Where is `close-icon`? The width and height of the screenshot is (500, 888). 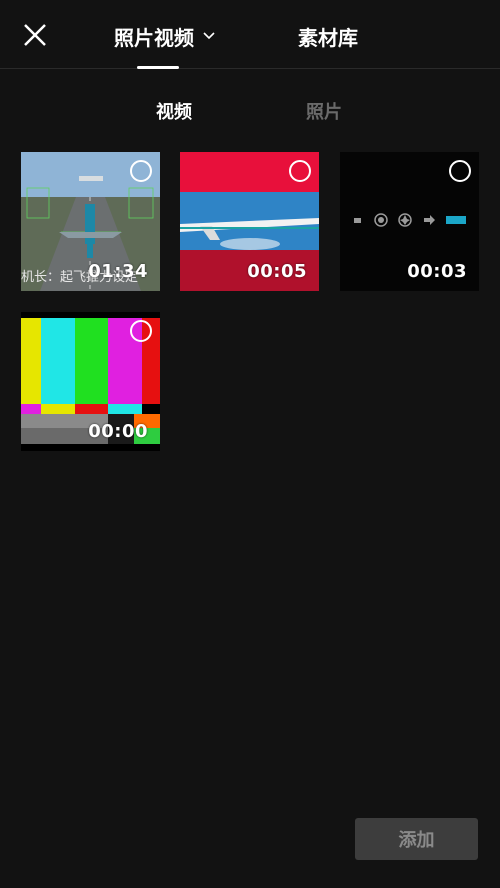 close-icon is located at coordinates (35, 35).